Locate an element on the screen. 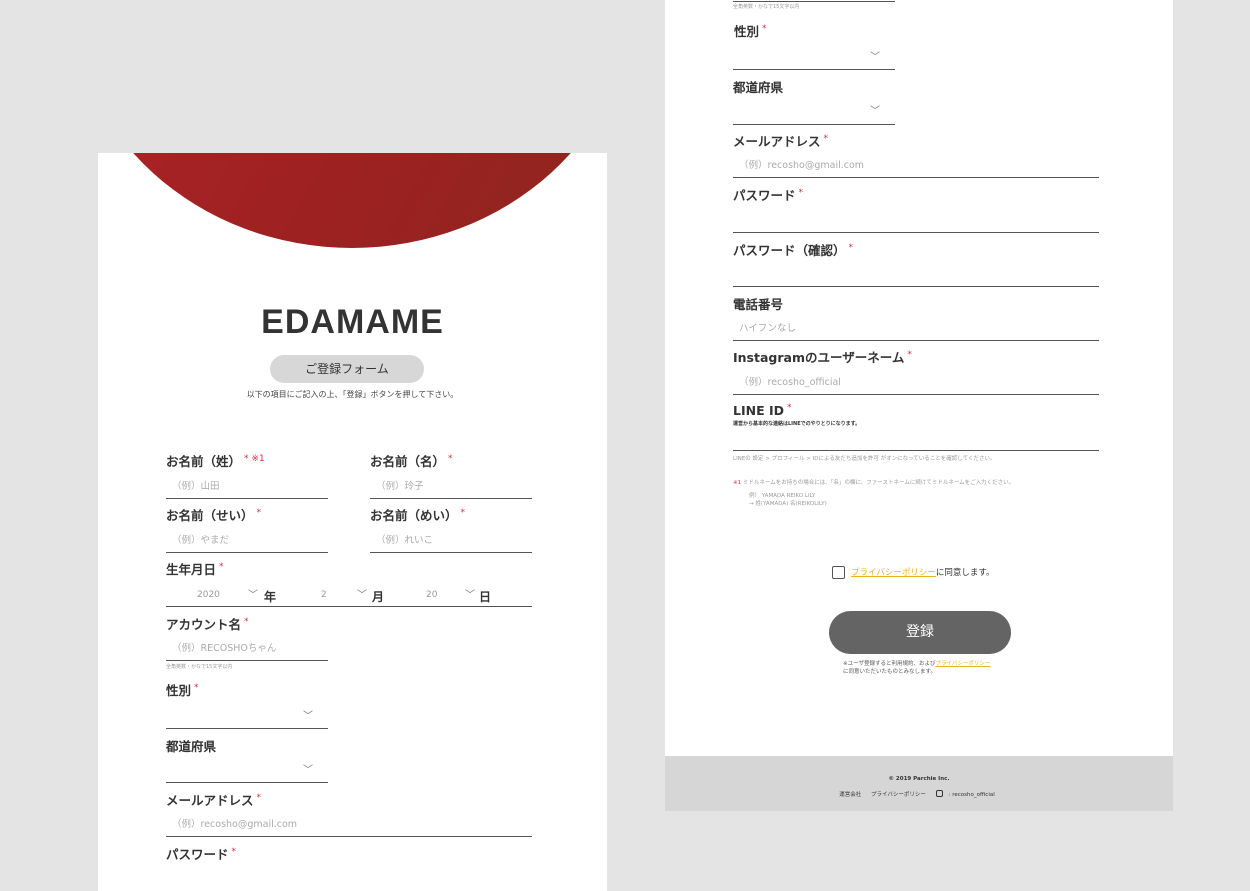 This screenshot has height=891, width=1250. account-input: （例）RECOSHOちゃん is located at coordinates (247, 649).